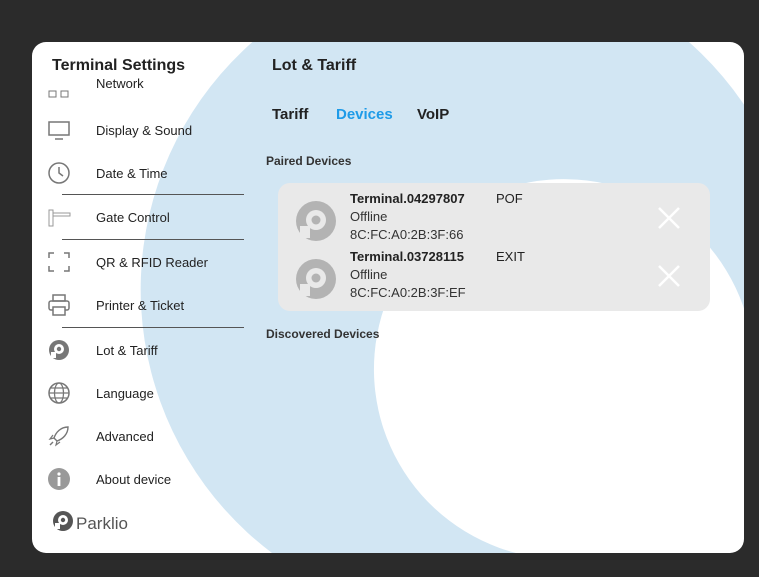 Image resolution: width=759 pixels, height=577 pixels. Describe the element at coordinates (314, 65) in the screenshot. I see `page-title: Lot & Tariff` at that location.